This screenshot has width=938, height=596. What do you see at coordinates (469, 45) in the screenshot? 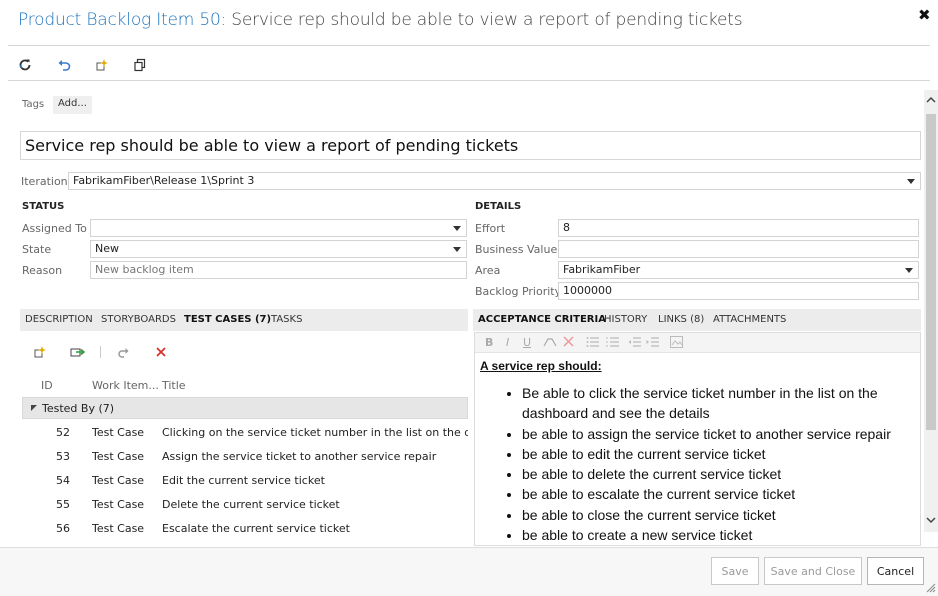
I see `header-divider` at bounding box center [469, 45].